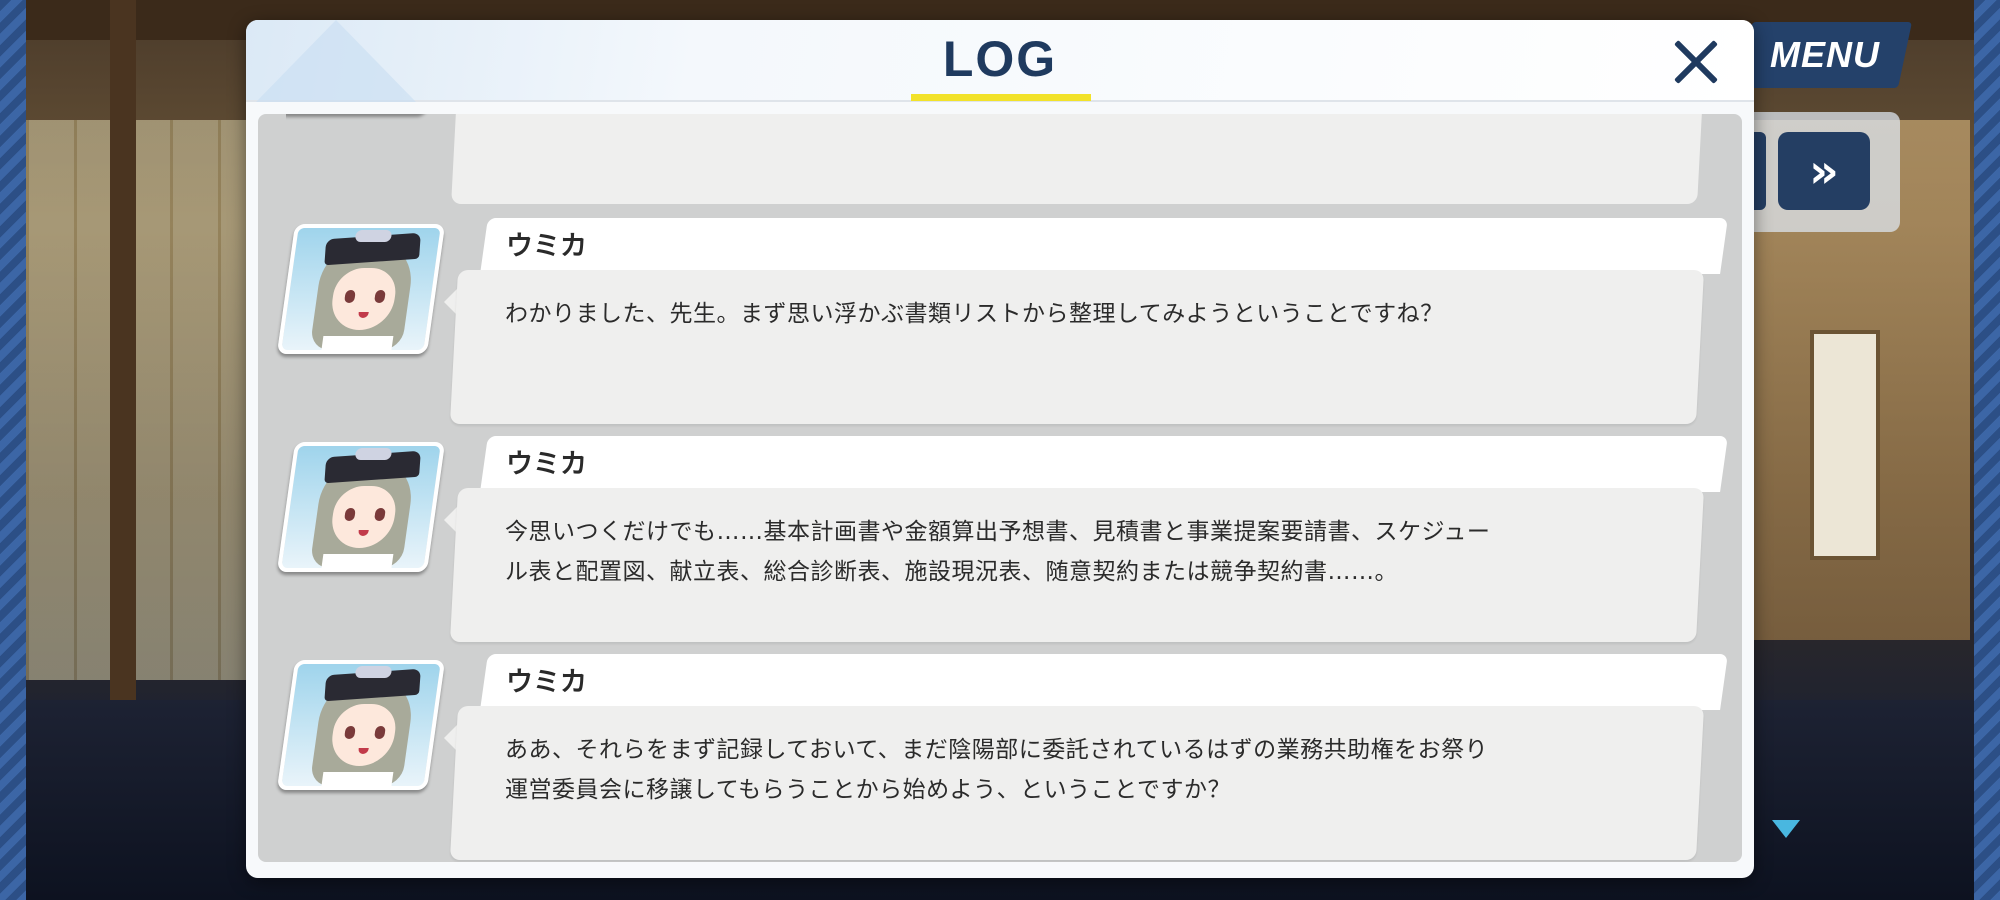 The width and height of the screenshot is (2000, 900). I want to click on message-line: ル表と配置図、献立表、総合診断表、施設現況表、随意契約または競争契約書……。, so click(951, 572).